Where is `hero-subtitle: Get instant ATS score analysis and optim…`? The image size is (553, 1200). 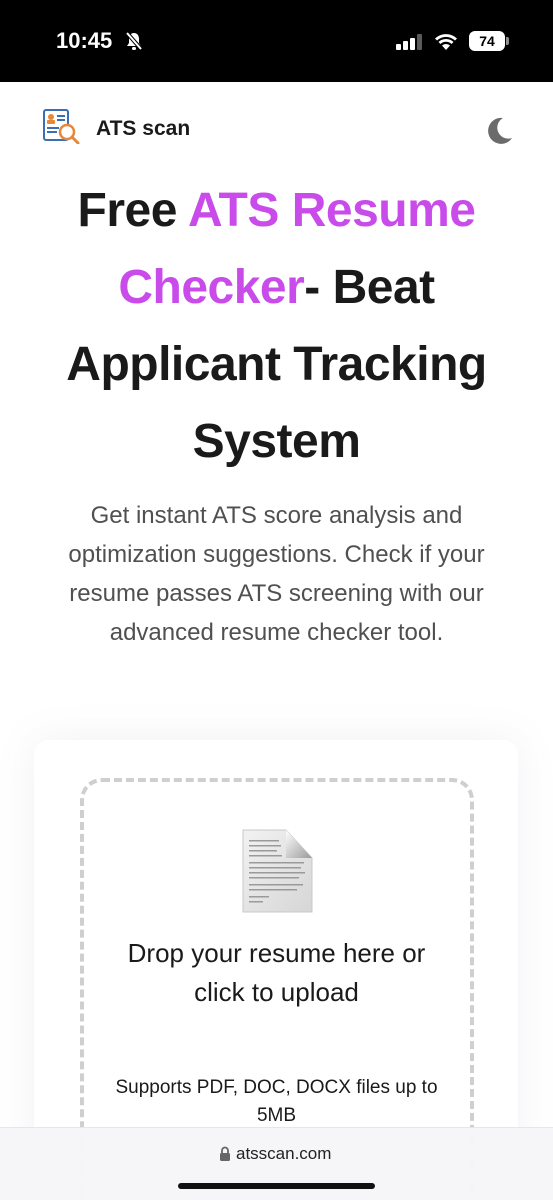
hero-subtitle: Get instant ATS score analysis and optim… is located at coordinates (276, 574).